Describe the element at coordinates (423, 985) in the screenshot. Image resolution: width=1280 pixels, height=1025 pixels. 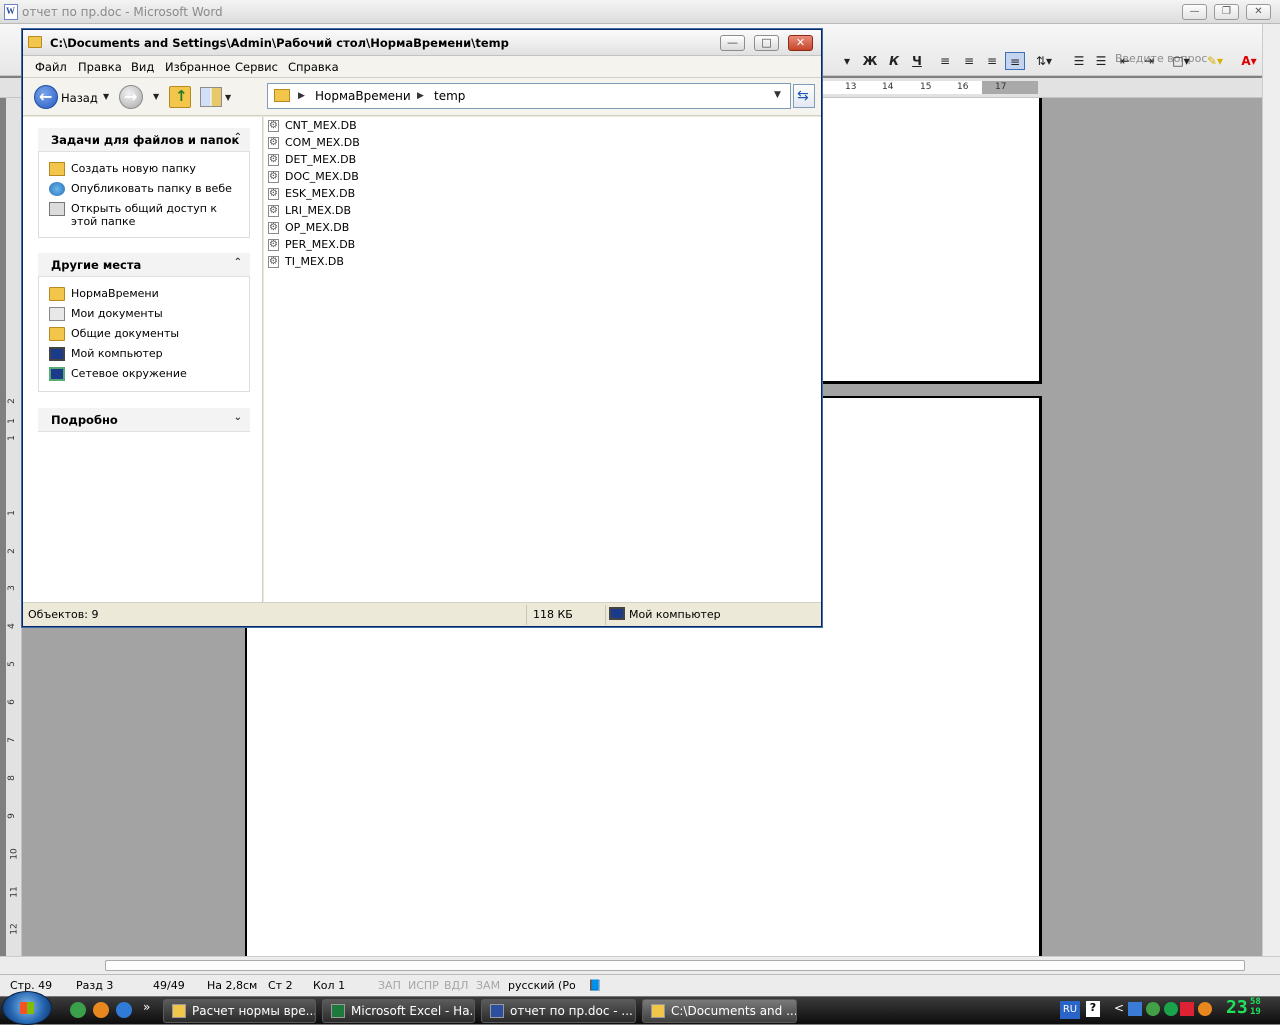
I see `status-trk: ИСПР` at that location.